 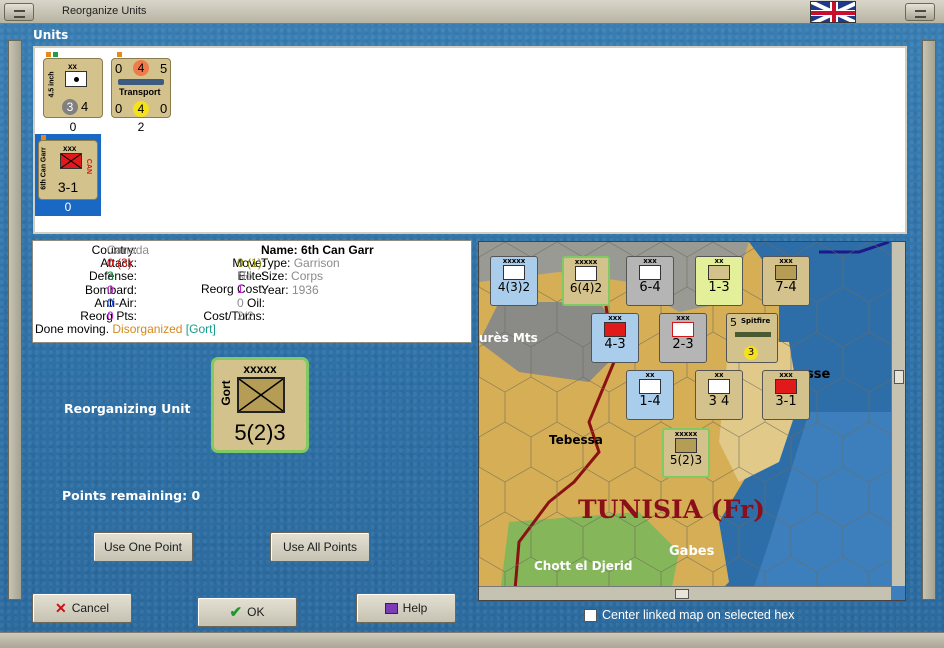 I want to click on points-remaining: Points remaining: 0, so click(x=131, y=495).